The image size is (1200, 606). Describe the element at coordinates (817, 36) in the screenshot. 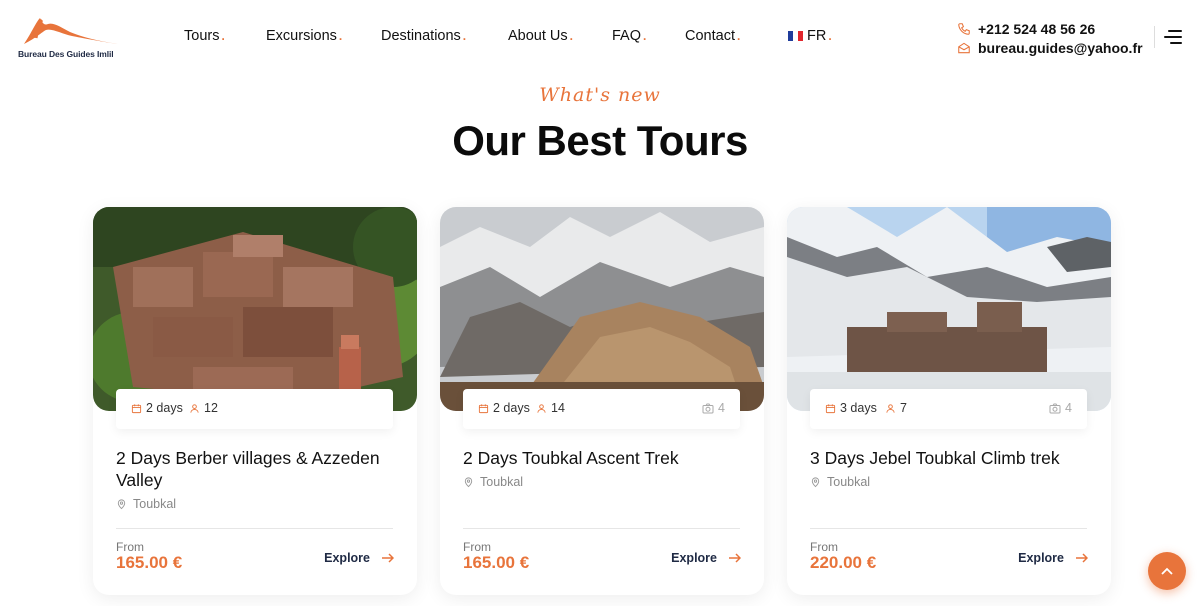

I see `language-label: FR` at that location.